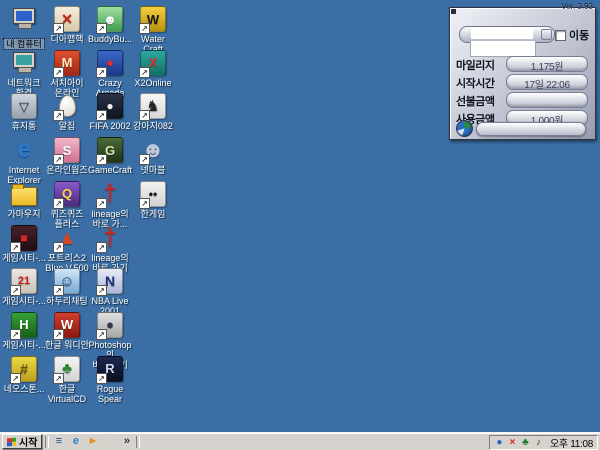  What do you see at coordinates (522, 100) in the screenshot?
I see `prepaid-row: 선불금액` at bounding box center [522, 100].